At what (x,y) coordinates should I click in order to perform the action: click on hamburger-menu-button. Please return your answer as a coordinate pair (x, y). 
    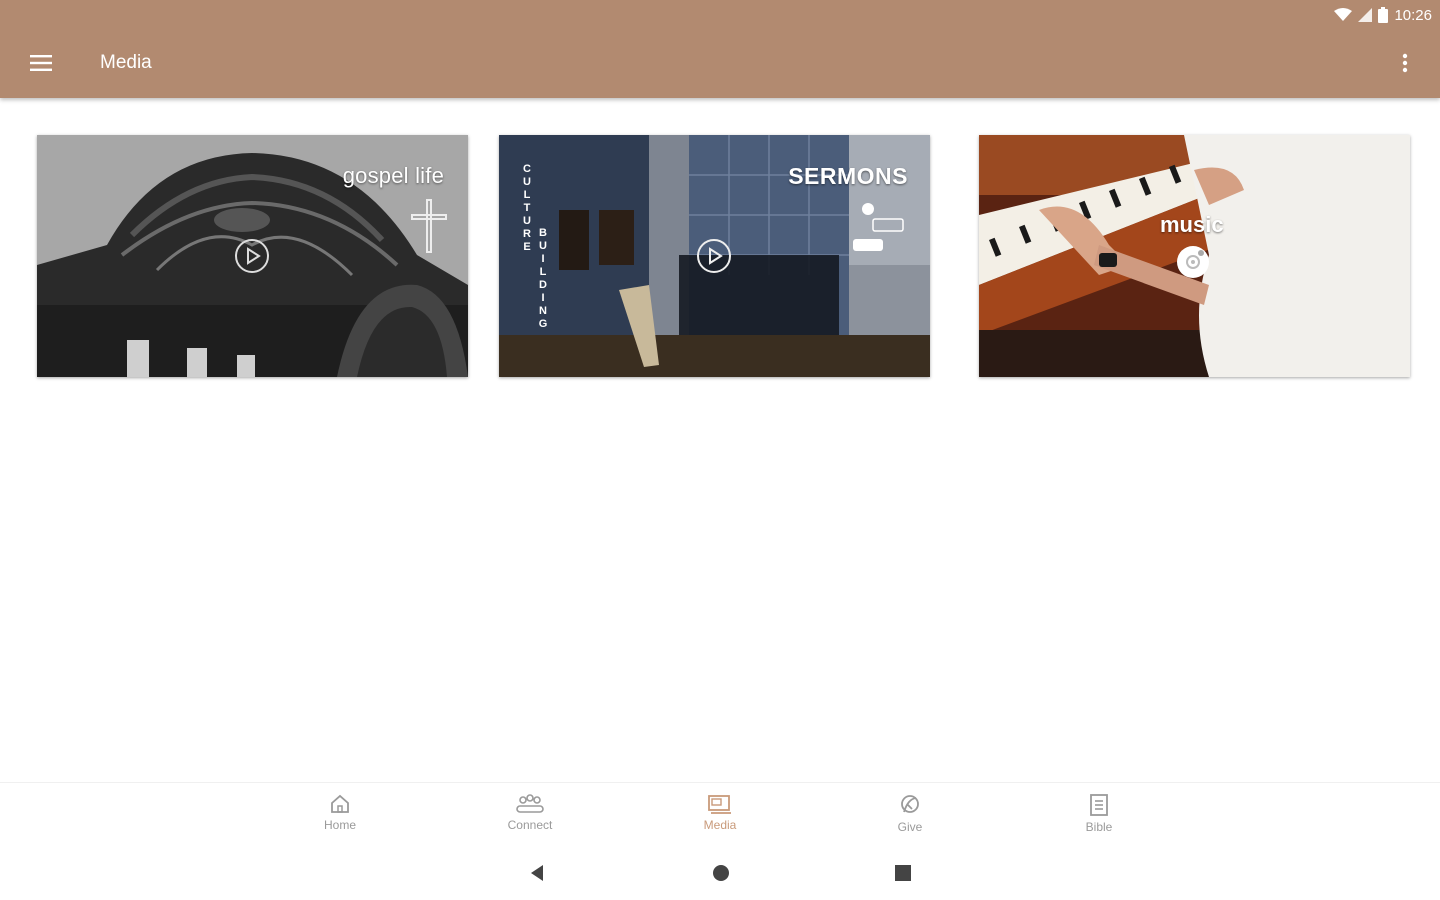
    Looking at the image, I should click on (41, 63).